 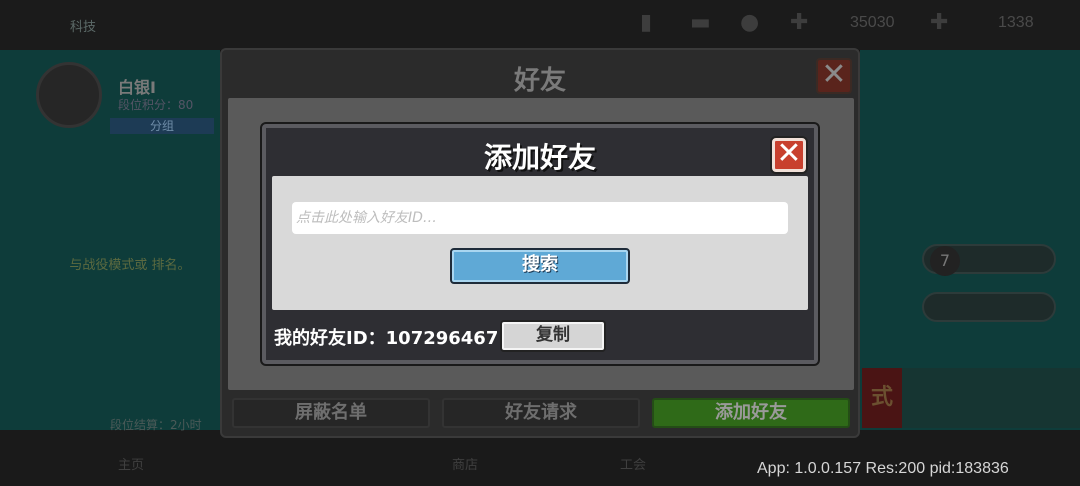 I want to click on rank-name: 白银I, so click(x=137, y=87).